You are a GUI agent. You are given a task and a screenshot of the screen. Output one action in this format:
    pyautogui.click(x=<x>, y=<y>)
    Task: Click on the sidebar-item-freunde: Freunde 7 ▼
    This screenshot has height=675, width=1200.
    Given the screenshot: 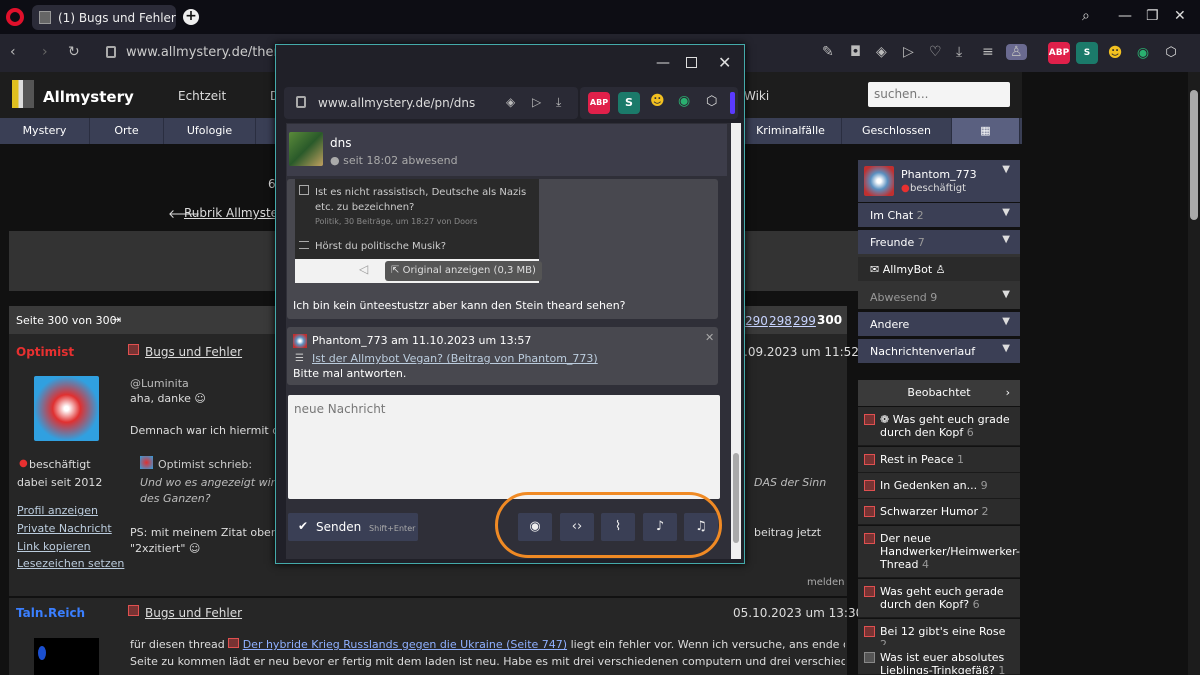 What is the action you would take?
    pyautogui.click(x=939, y=242)
    